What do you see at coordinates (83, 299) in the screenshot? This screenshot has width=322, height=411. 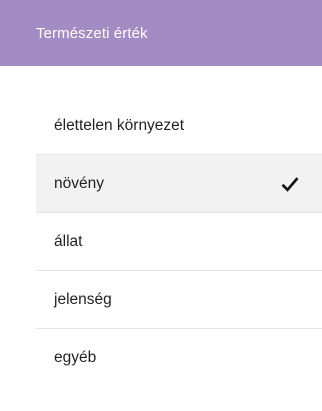 I see `option-label: jelenség` at bounding box center [83, 299].